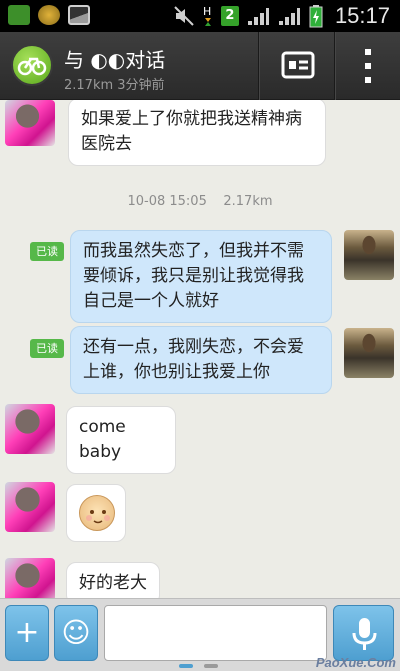 The height and width of the screenshot is (671, 400). Describe the element at coordinates (76, 633) in the screenshot. I see `emoji-button: ☺` at that location.